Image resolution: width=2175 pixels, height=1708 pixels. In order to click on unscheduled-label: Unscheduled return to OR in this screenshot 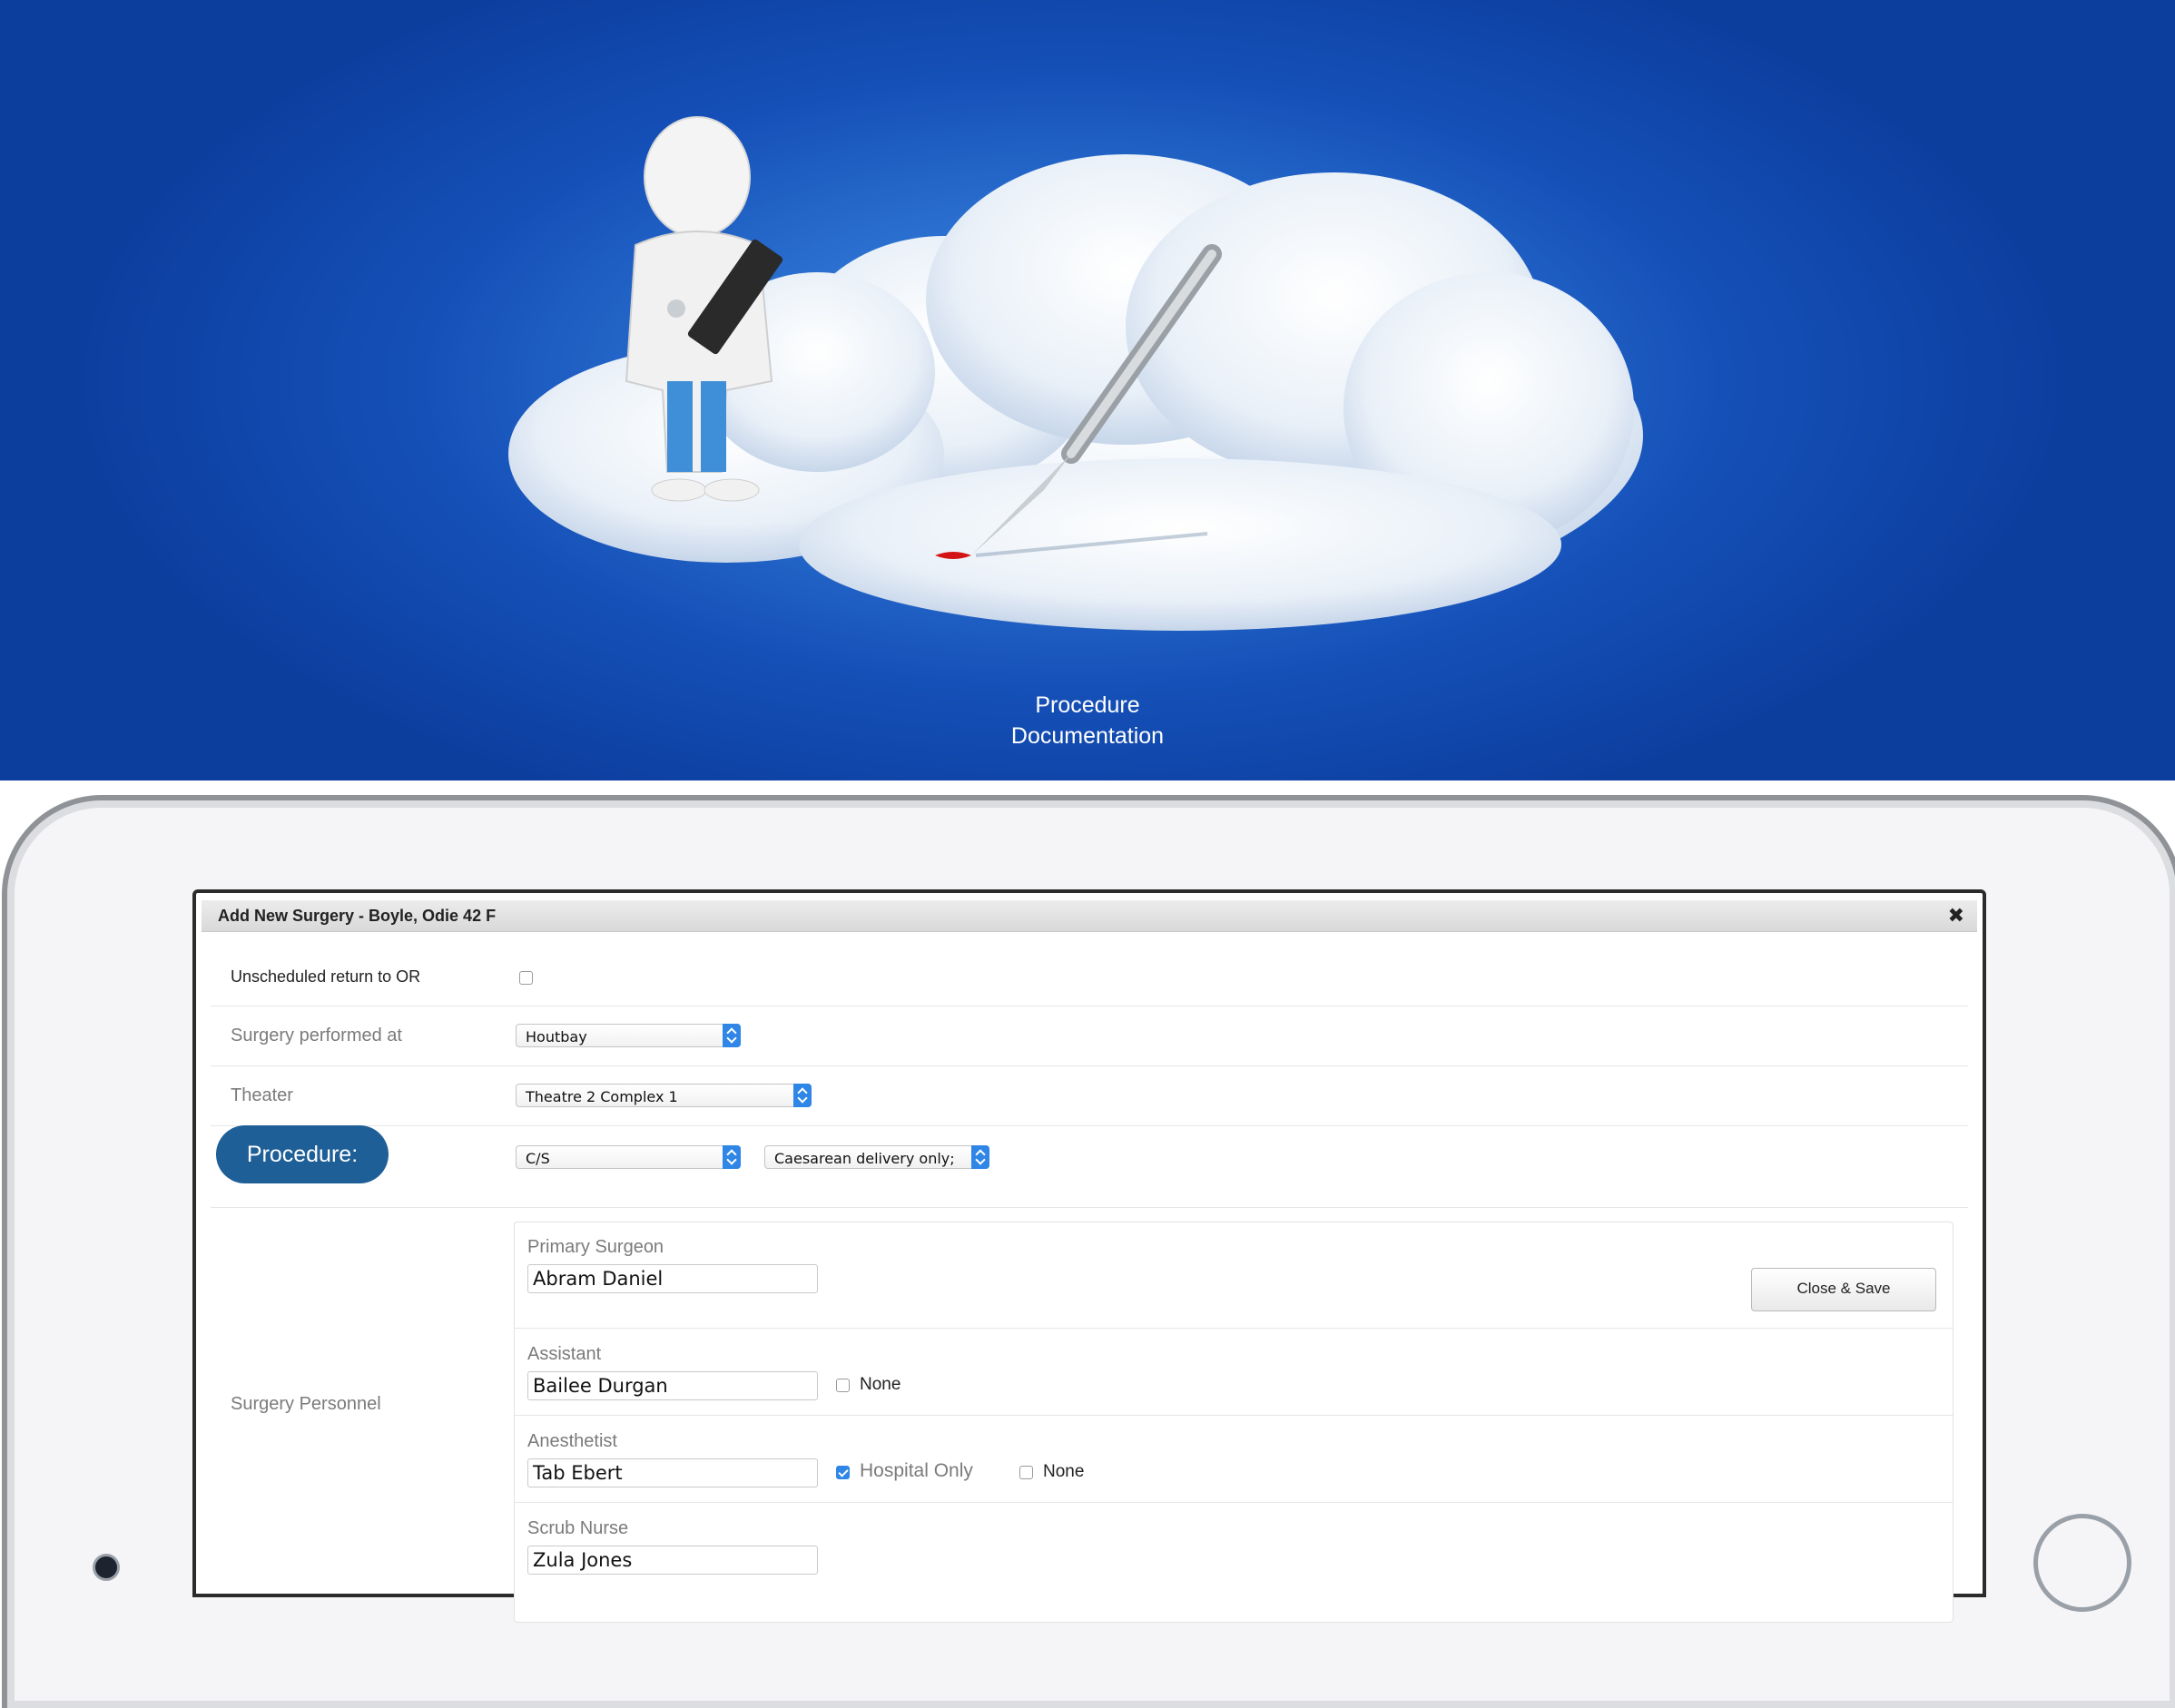, I will do `click(326, 976)`.